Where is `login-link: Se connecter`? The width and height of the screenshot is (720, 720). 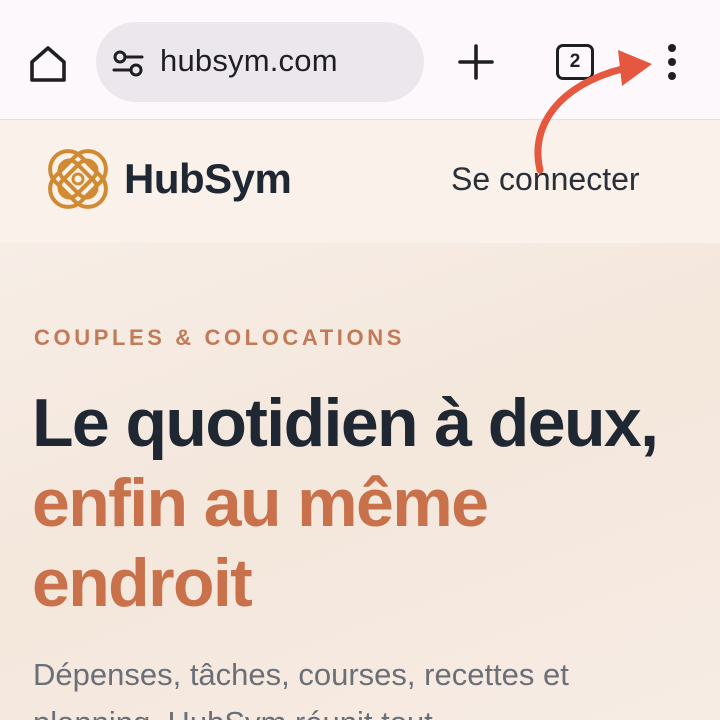
login-link: Se connecter is located at coordinates (545, 179).